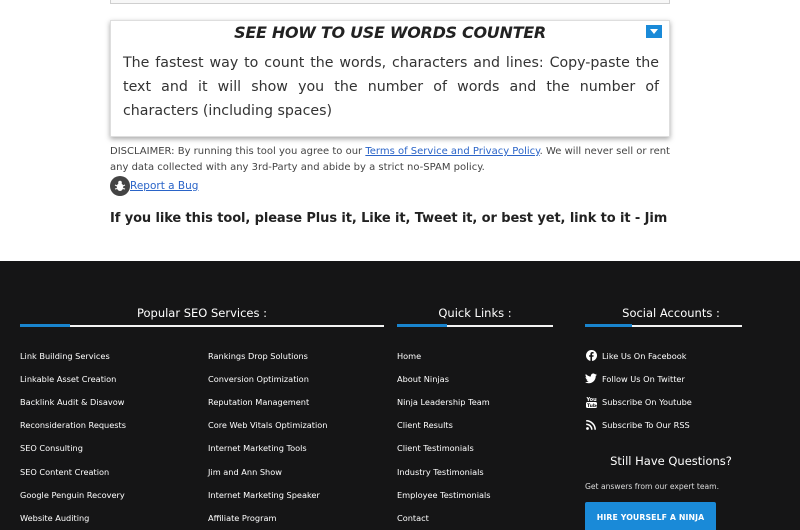 This screenshot has width=800, height=530. Describe the element at coordinates (120, 186) in the screenshot. I see `bug-icon` at that location.